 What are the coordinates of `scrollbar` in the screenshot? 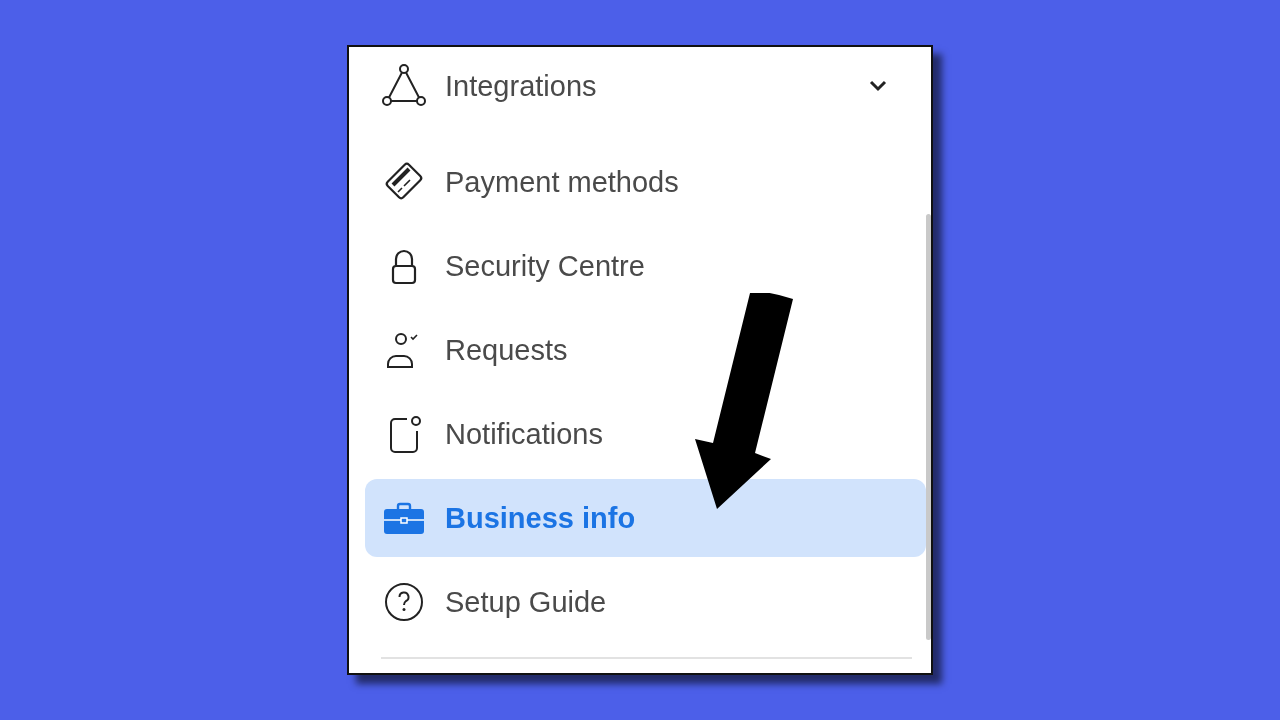 It's located at (928, 427).